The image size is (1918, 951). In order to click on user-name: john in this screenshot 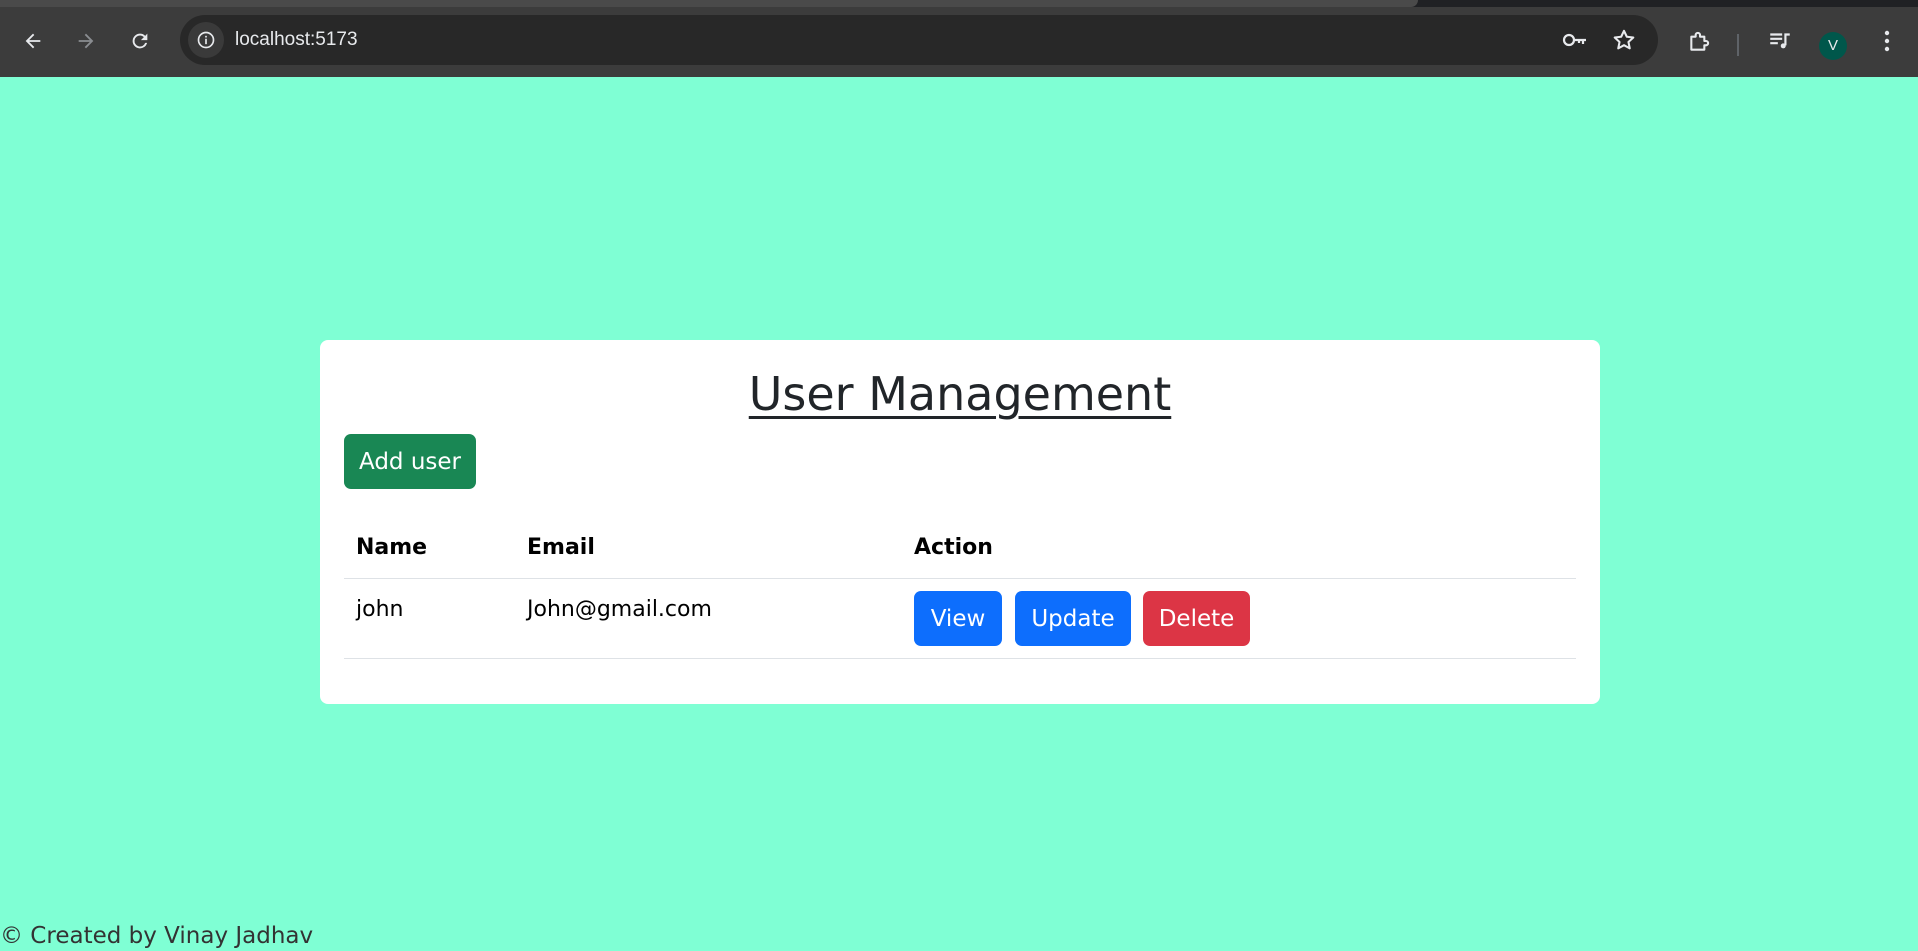, I will do `click(380, 609)`.